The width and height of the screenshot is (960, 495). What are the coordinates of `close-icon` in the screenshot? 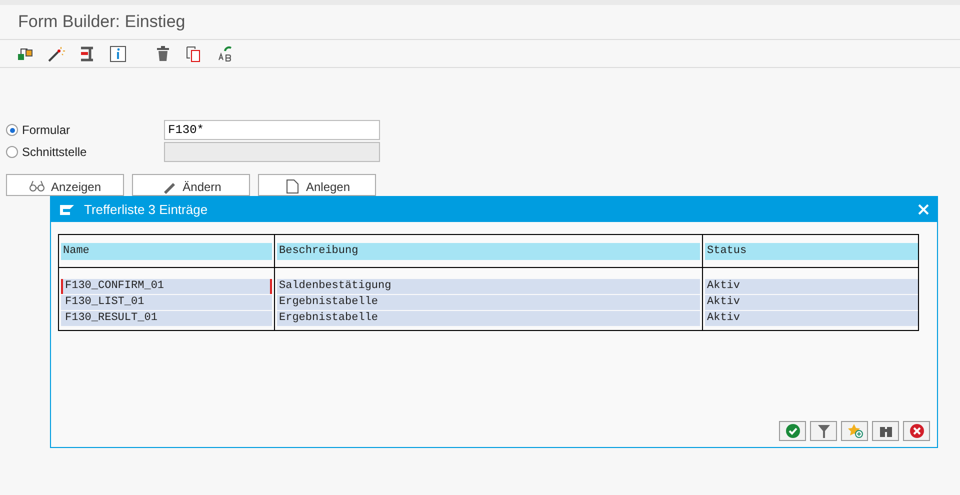 It's located at (923, 209).